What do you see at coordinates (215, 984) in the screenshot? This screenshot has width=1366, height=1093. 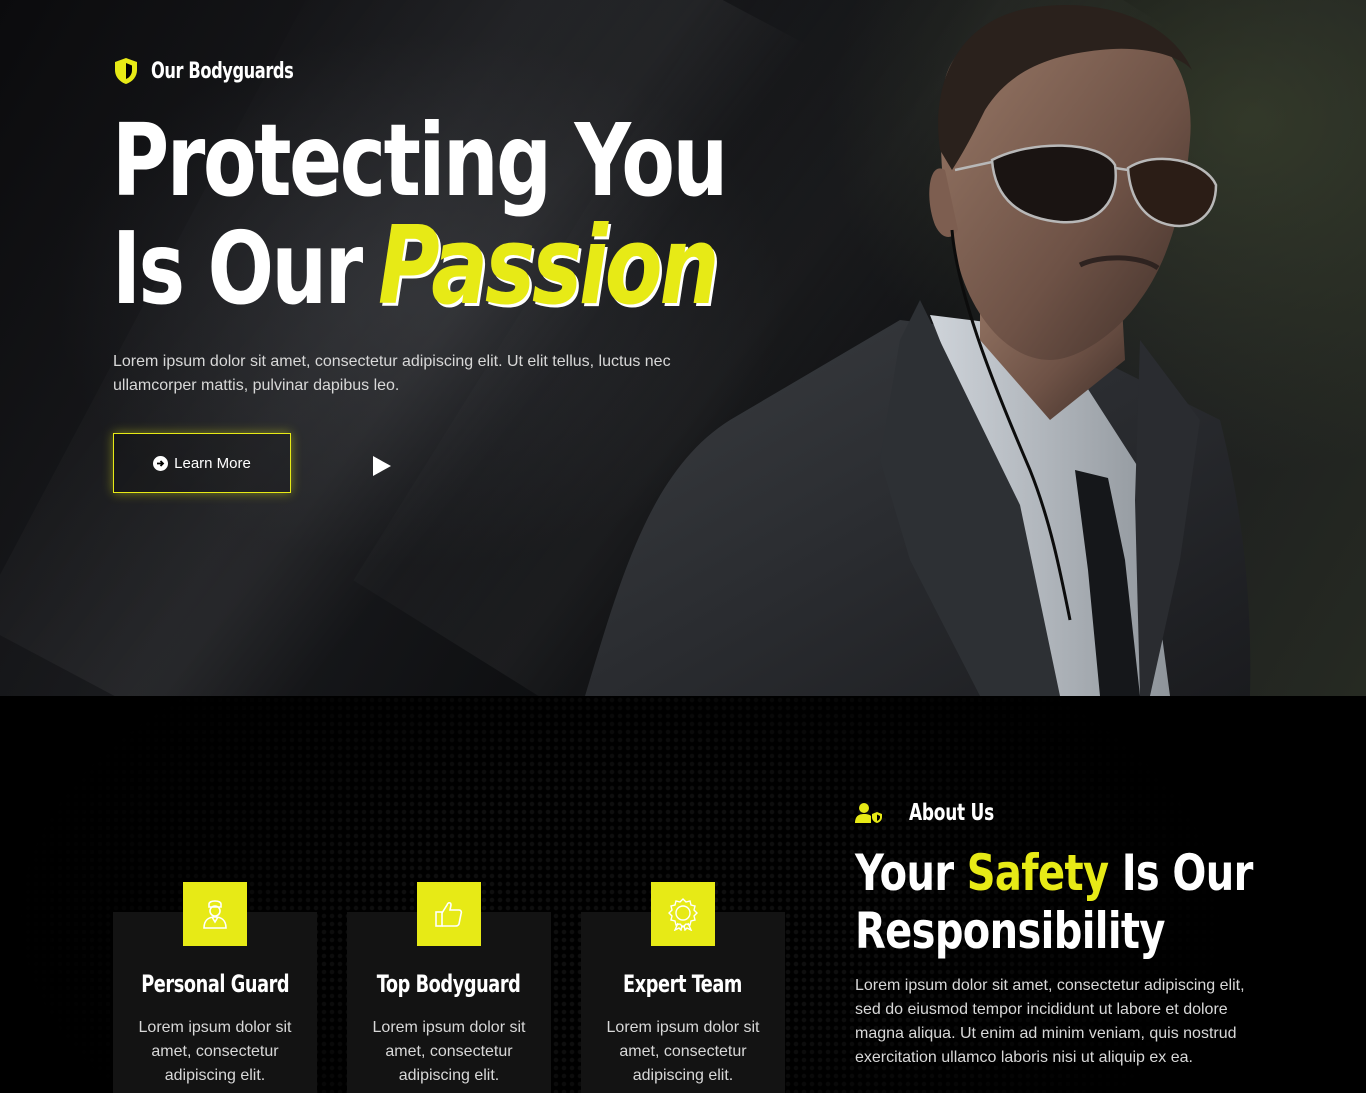 I see `feature-title: Personal Guard` at bounding box center [215, 984].